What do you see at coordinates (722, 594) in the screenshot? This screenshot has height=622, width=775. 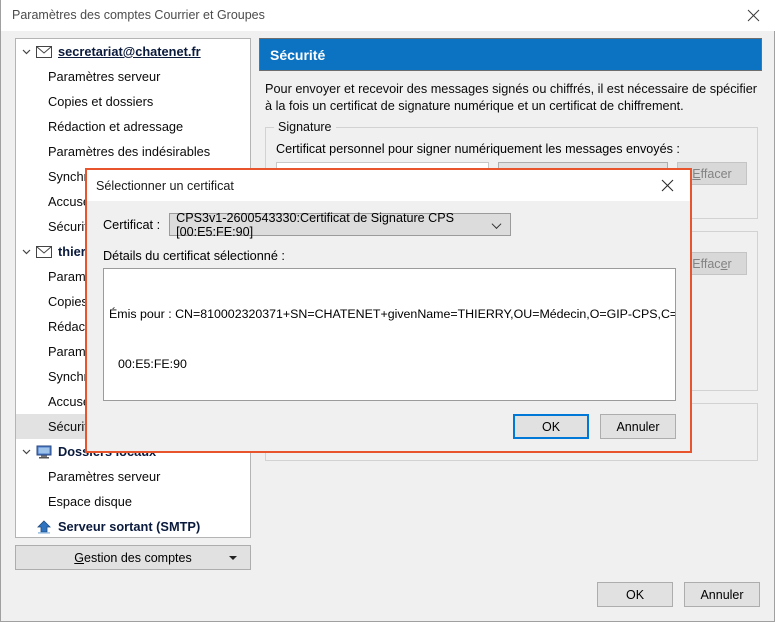 I see `main-cancel-button: Annuler` at bounding box center [722, 594].